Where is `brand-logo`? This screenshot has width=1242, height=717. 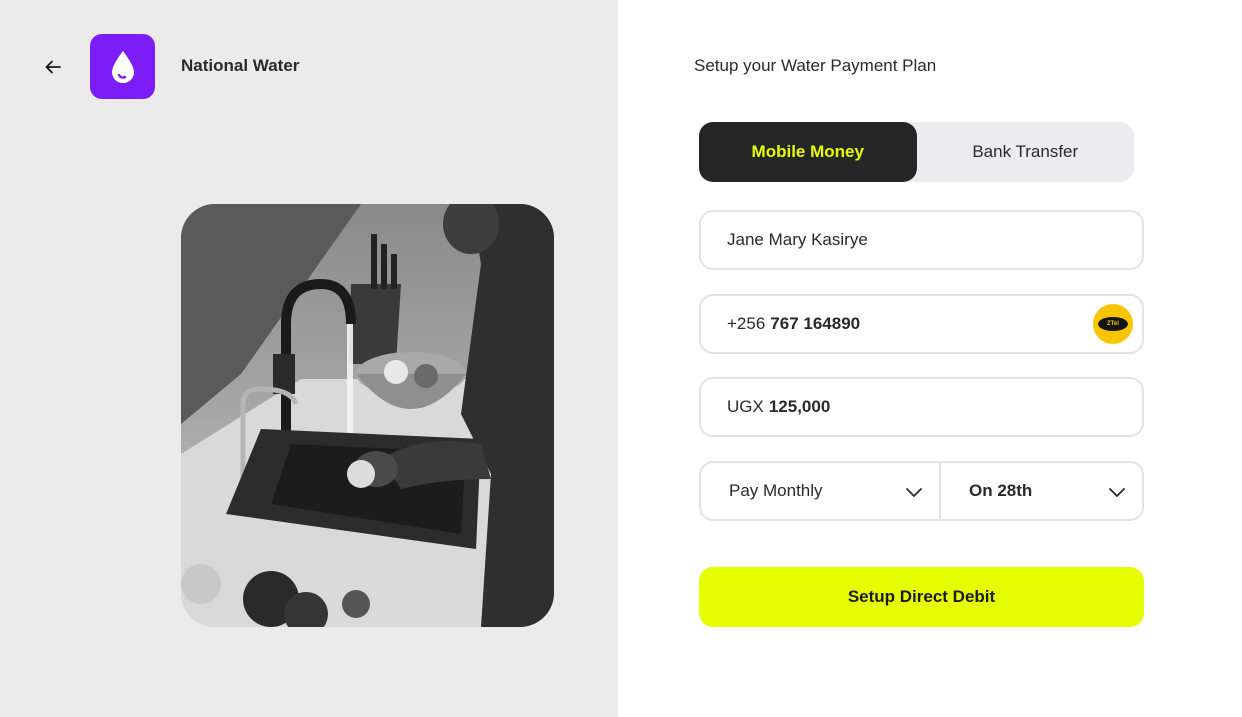
brand-logo is located at coordinates (122, 66).